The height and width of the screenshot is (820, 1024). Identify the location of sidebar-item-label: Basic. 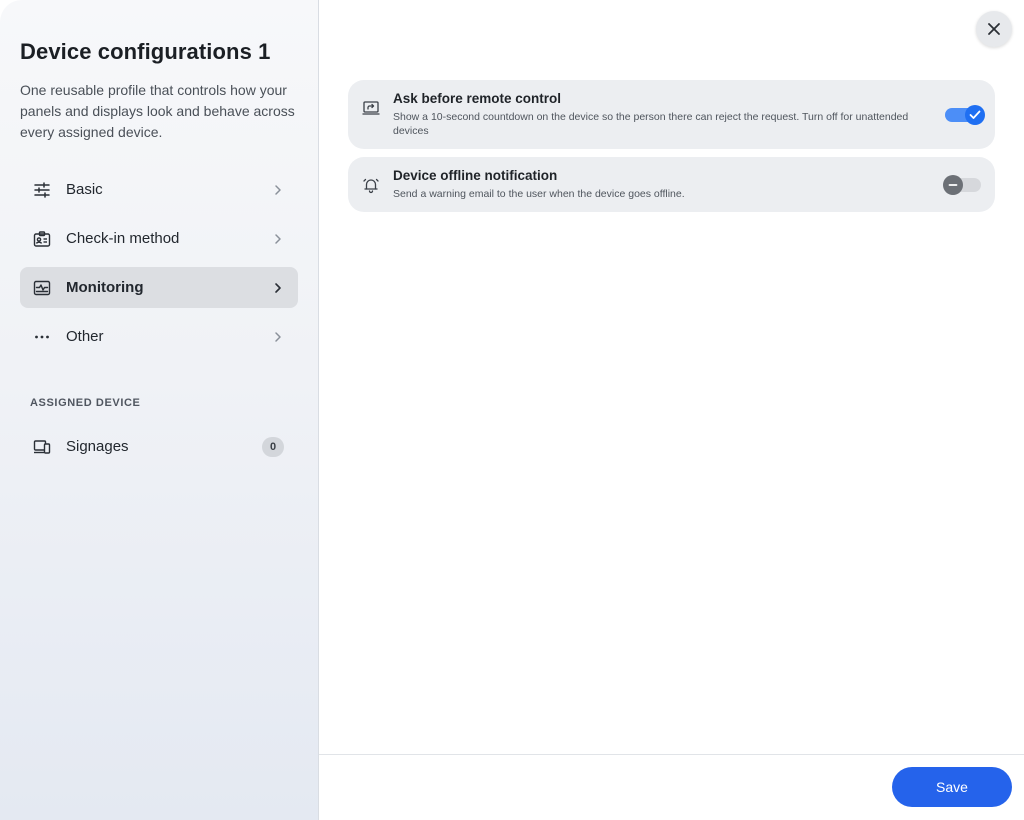
(84, 189).